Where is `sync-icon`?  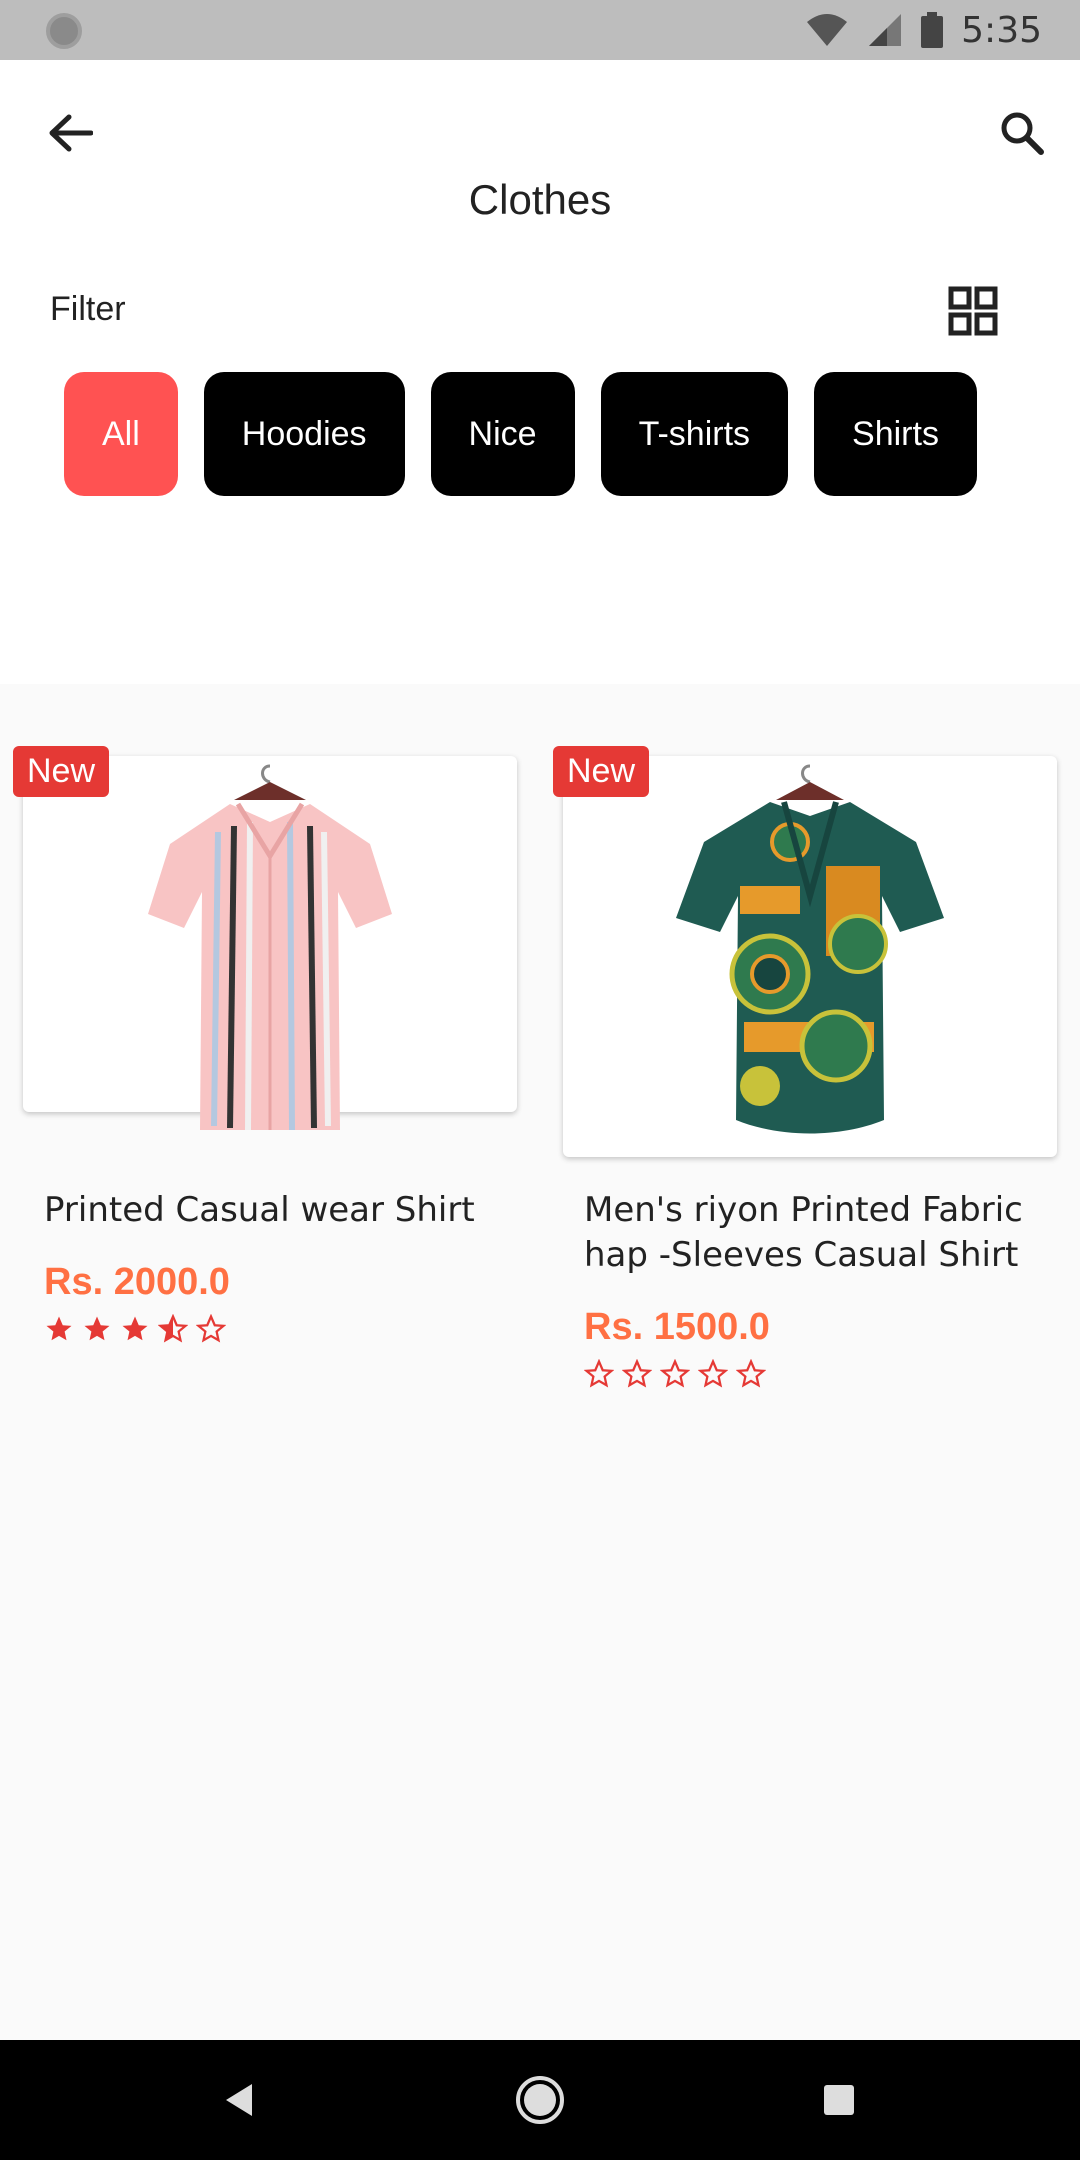
sync-icon is located at coordinates (64, 31).